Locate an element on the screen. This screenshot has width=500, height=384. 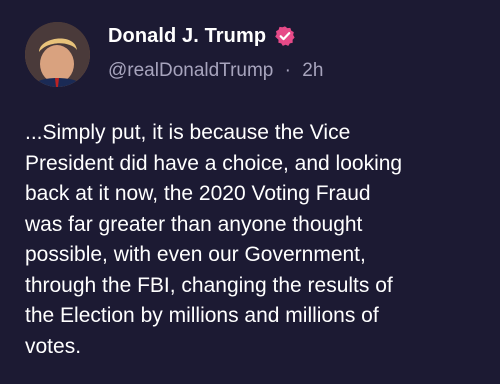
avatar is located at coordinates (57, 54).